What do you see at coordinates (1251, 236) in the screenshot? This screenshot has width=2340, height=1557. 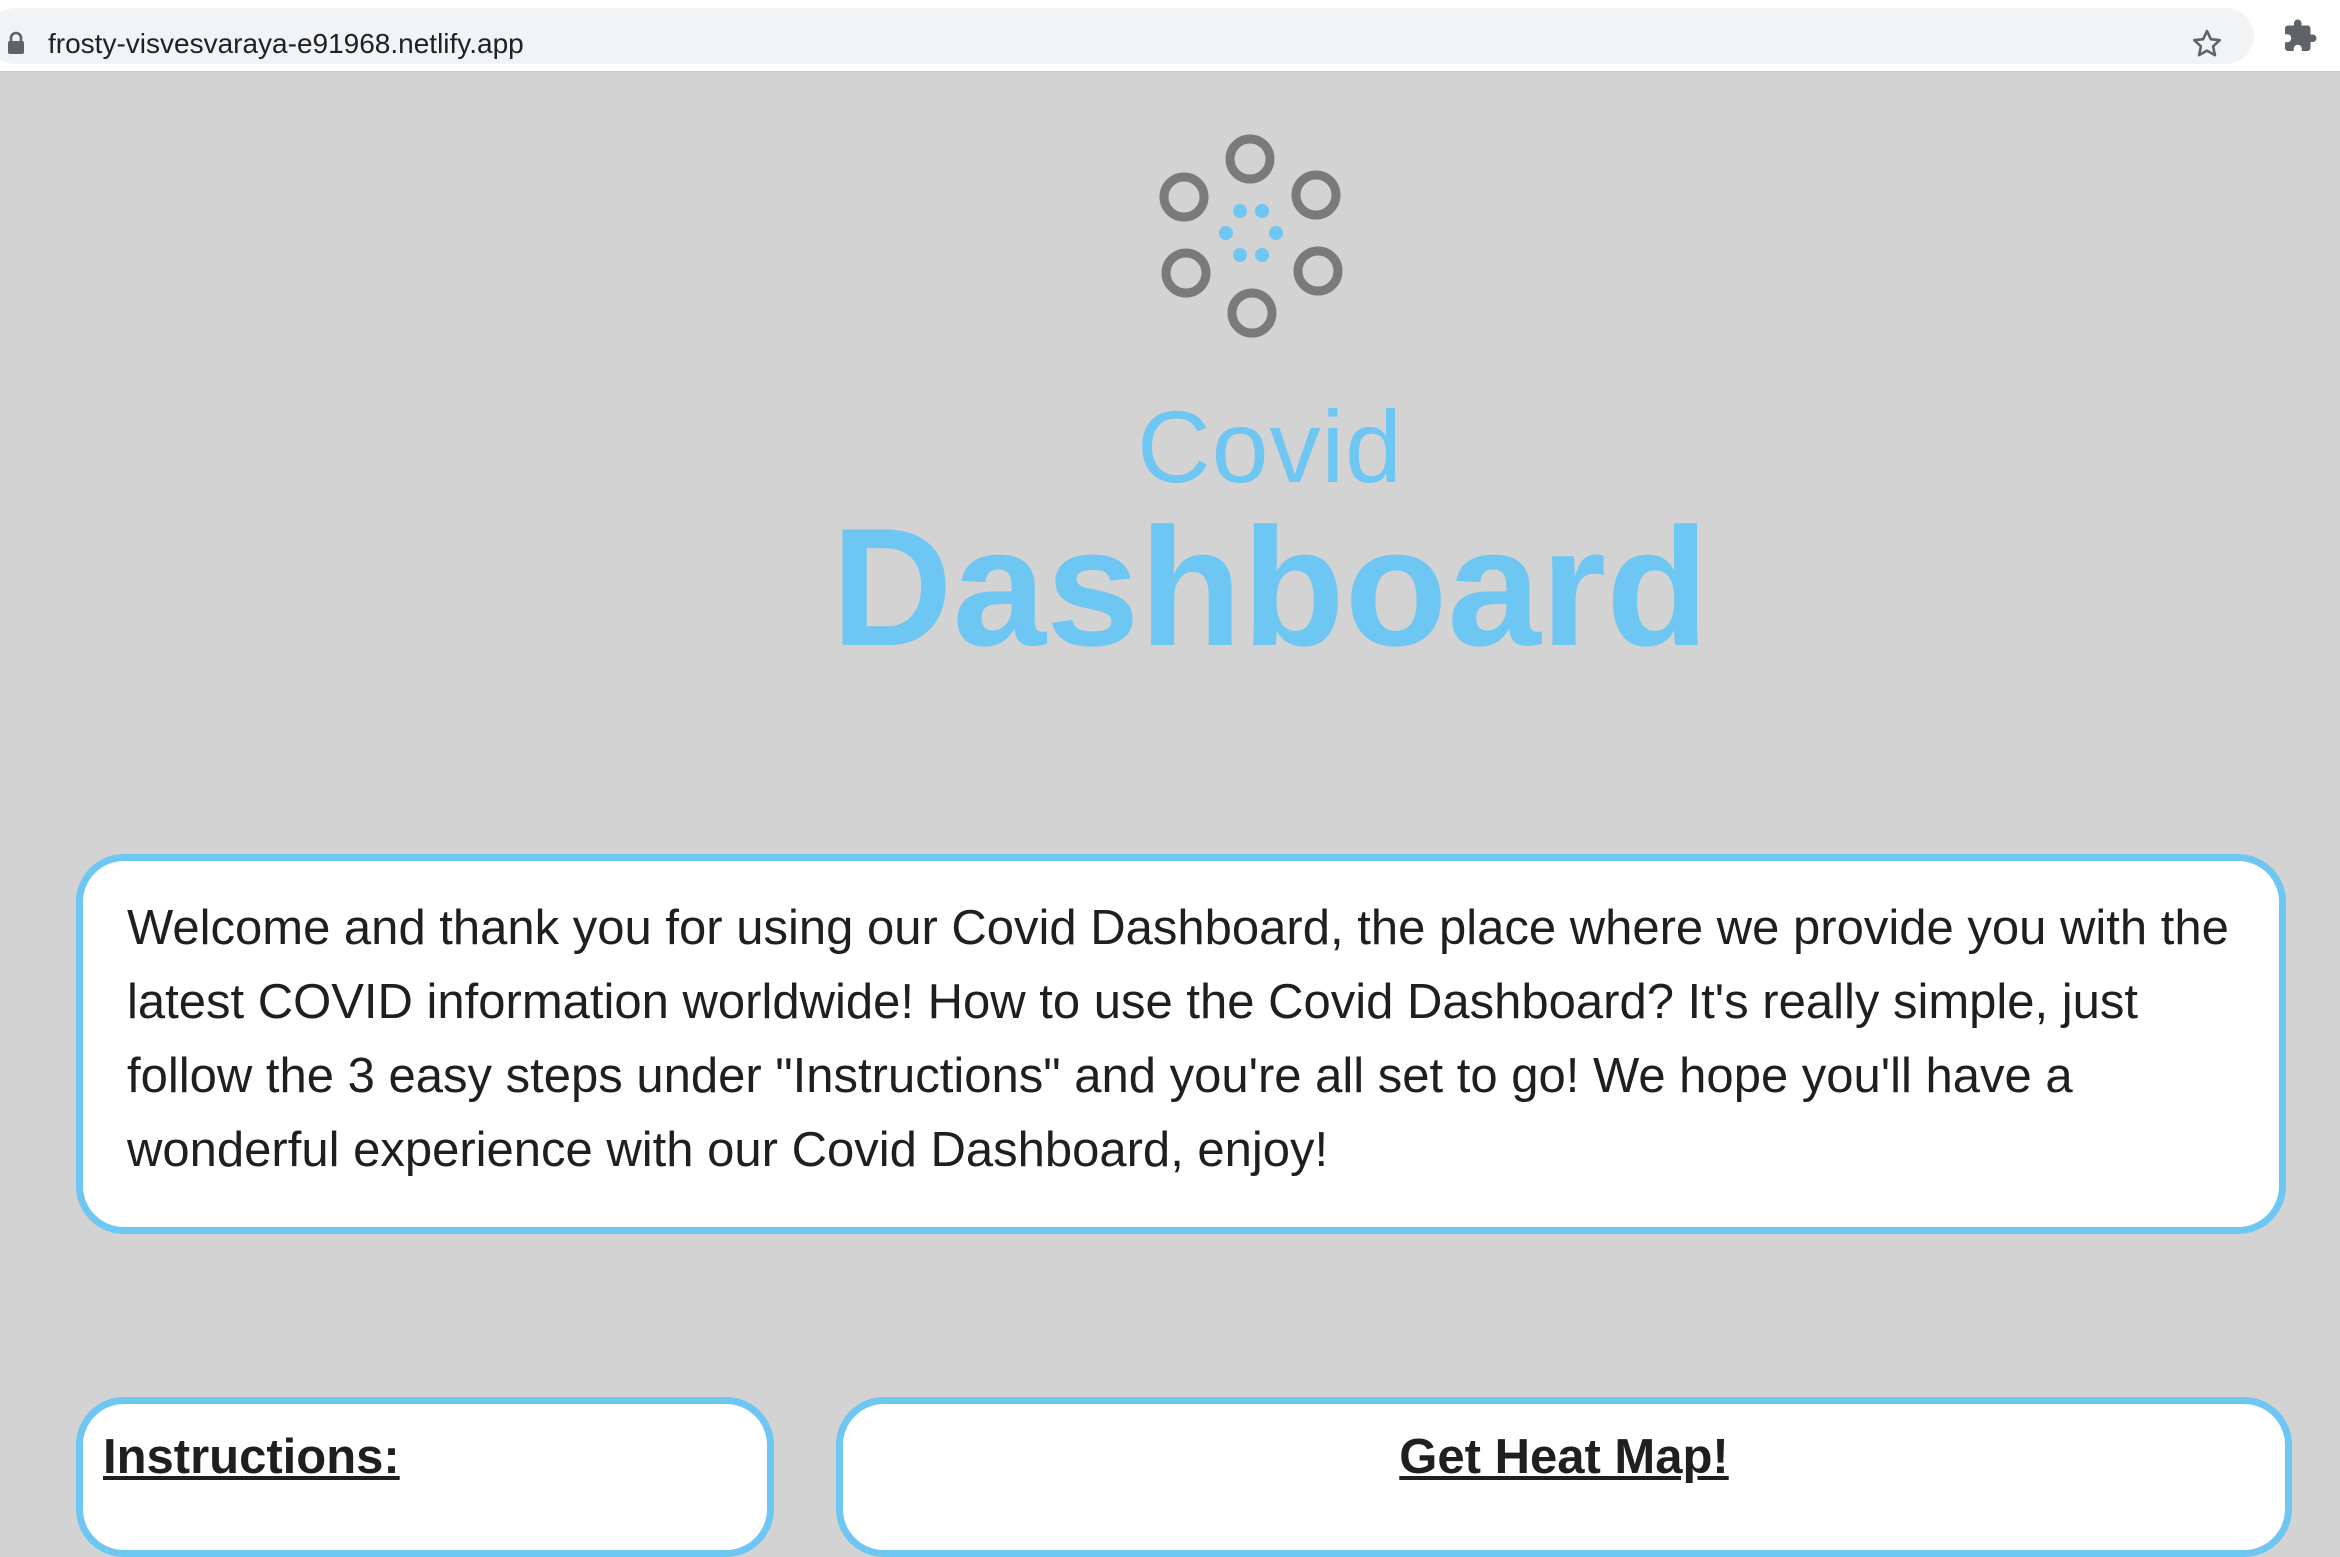 I see `virus-logo-icon` at bounding box center [1251, 236].